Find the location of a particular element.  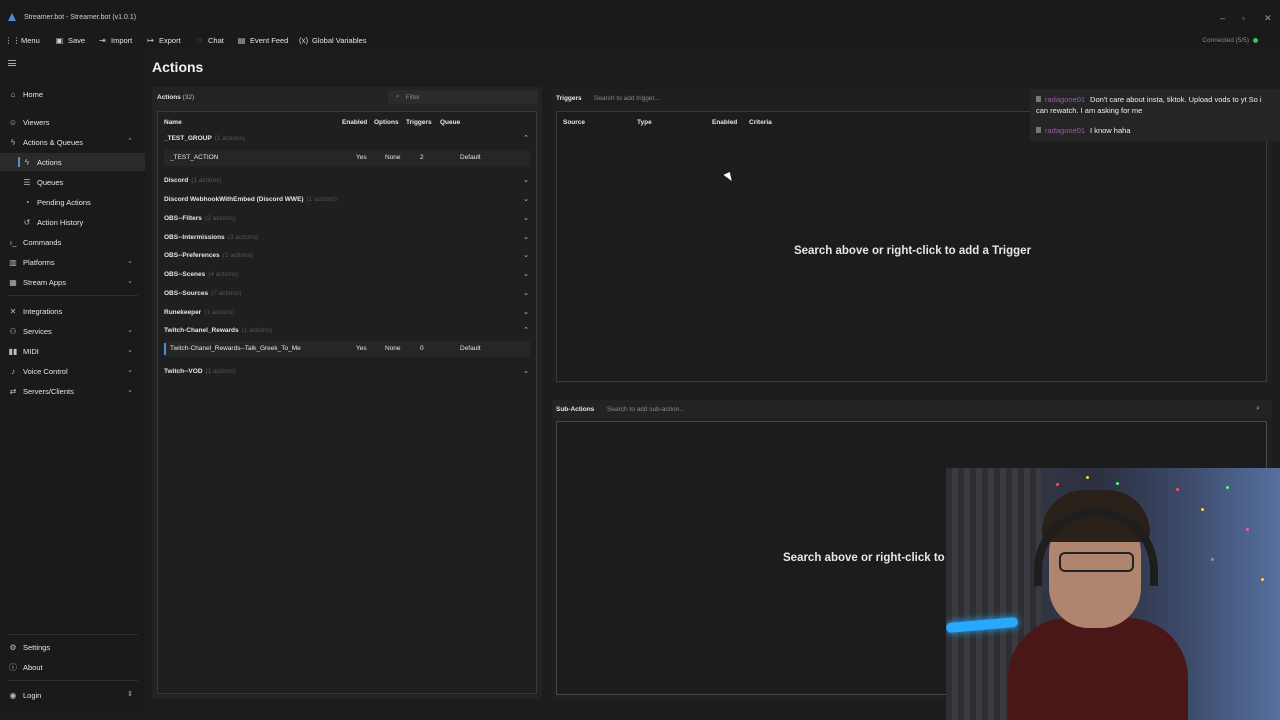

maximize-icon: ▫ is located at coordinates (1243, 18).